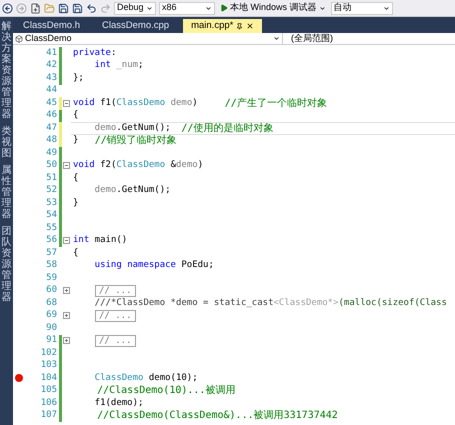 The image size is (455, 425). I want to click on code-token: demo(10);, so click(173, 378).